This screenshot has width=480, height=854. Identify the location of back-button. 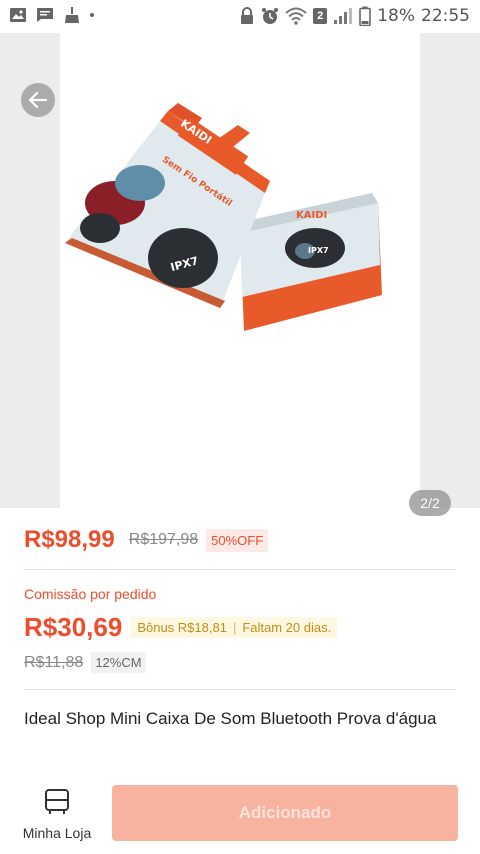
(38, 100).